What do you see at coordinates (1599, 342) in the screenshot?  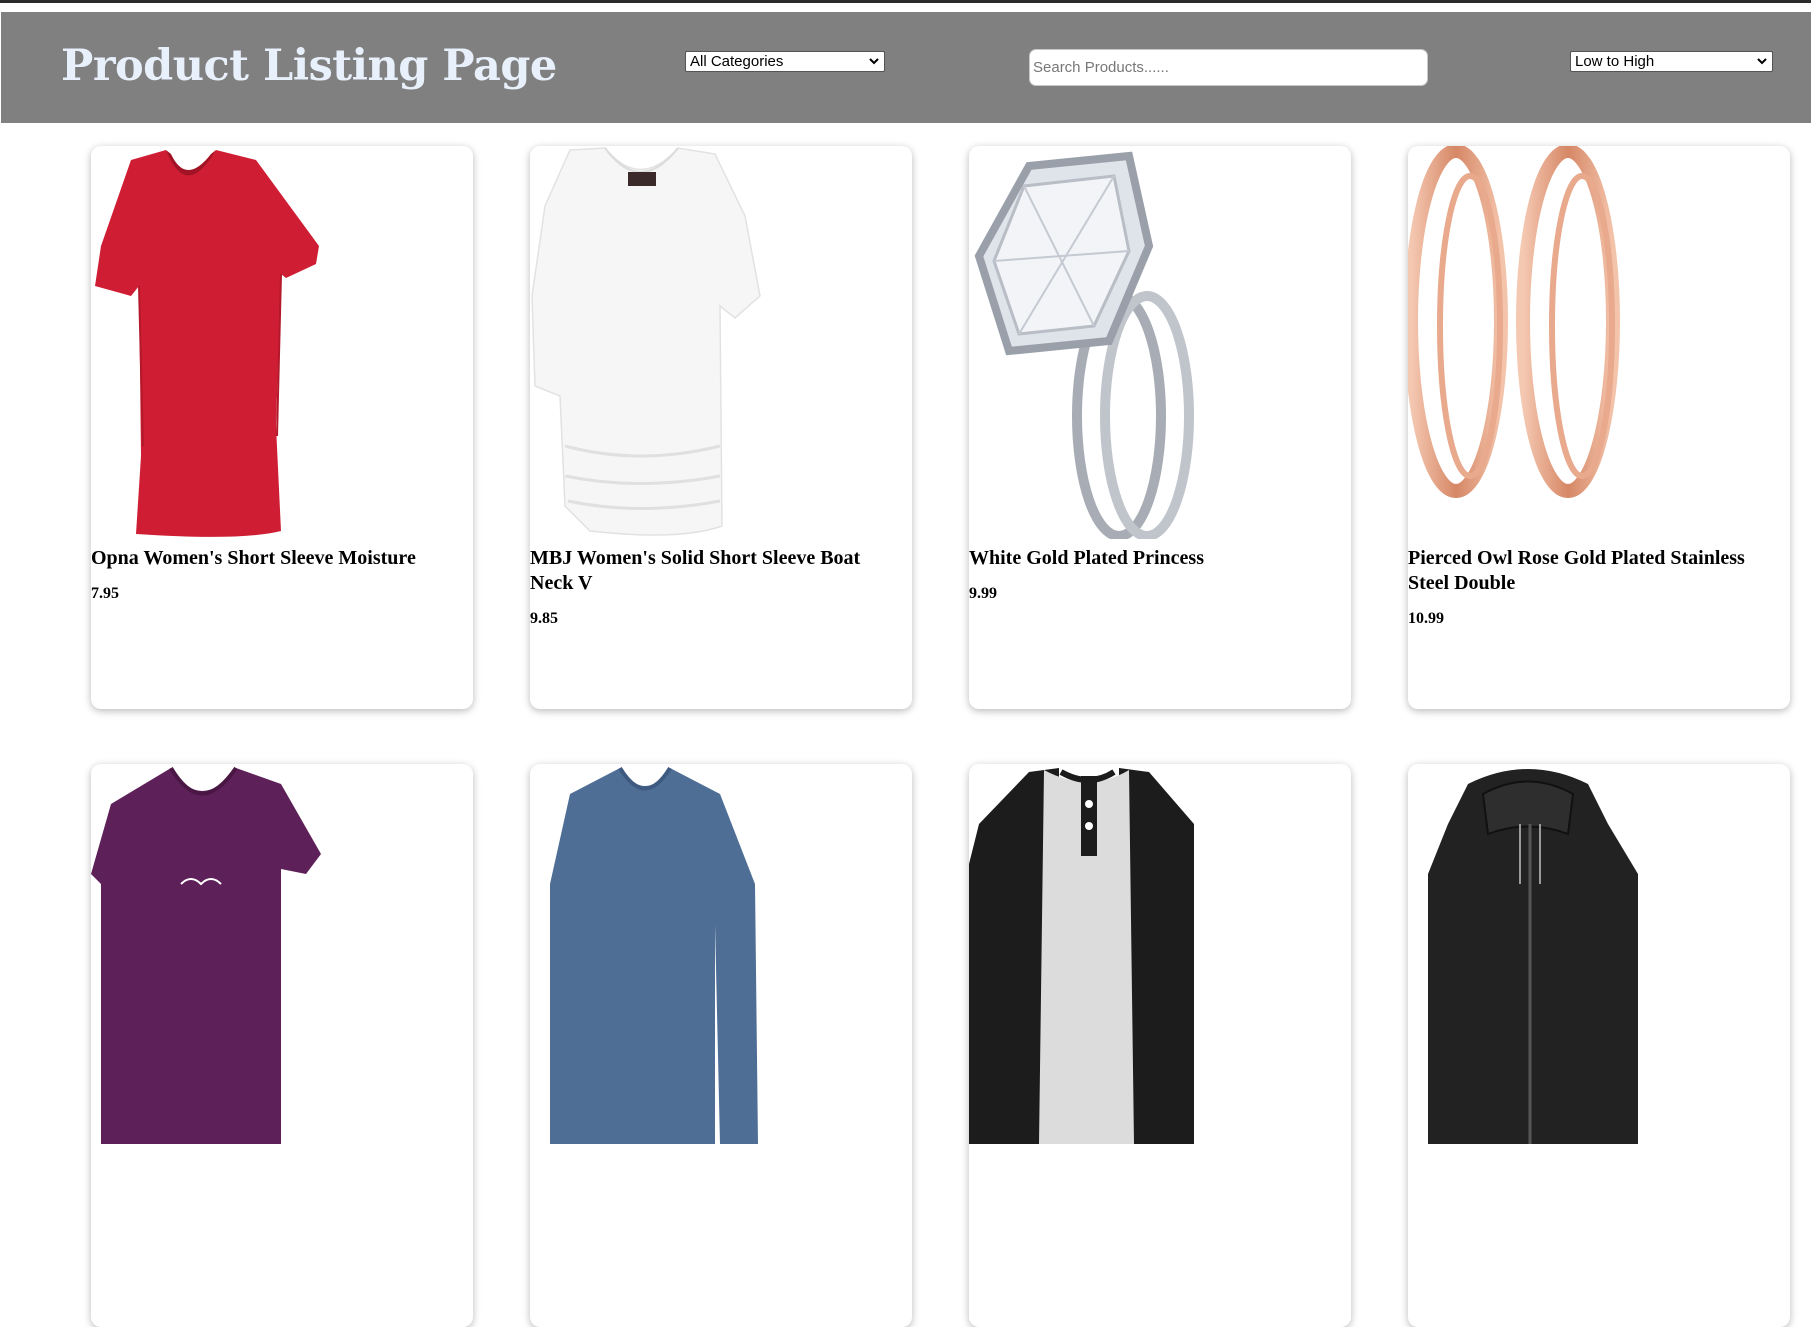 I see `product-image-rose-gold-plugs` at bounding box center [1599, 342].